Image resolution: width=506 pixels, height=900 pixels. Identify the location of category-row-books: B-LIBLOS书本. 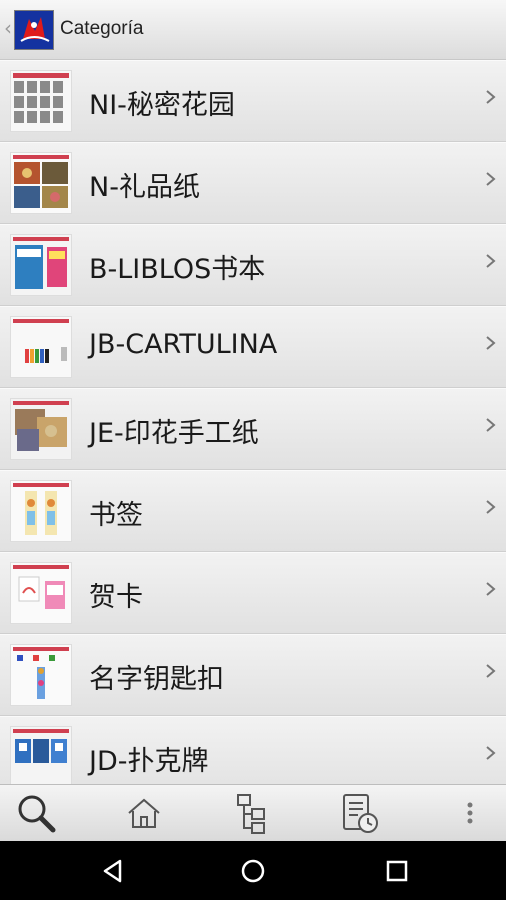
(253, 265).